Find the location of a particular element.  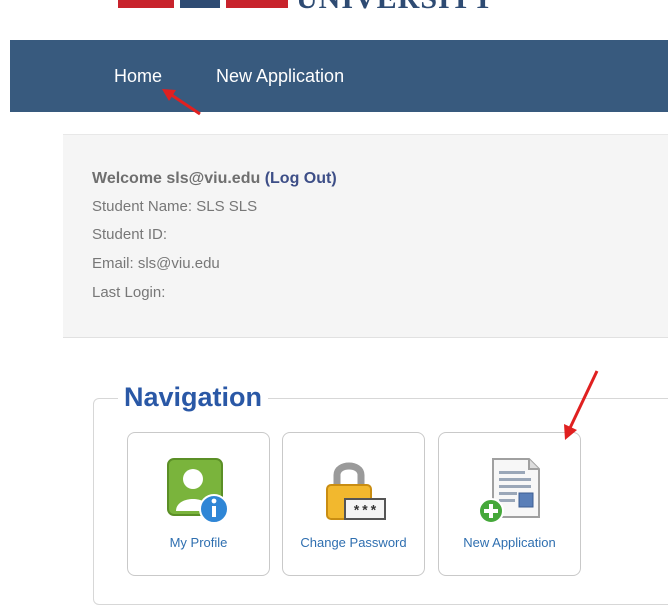

my-profile-tile: My Profile is located at coordinates (198, 504).